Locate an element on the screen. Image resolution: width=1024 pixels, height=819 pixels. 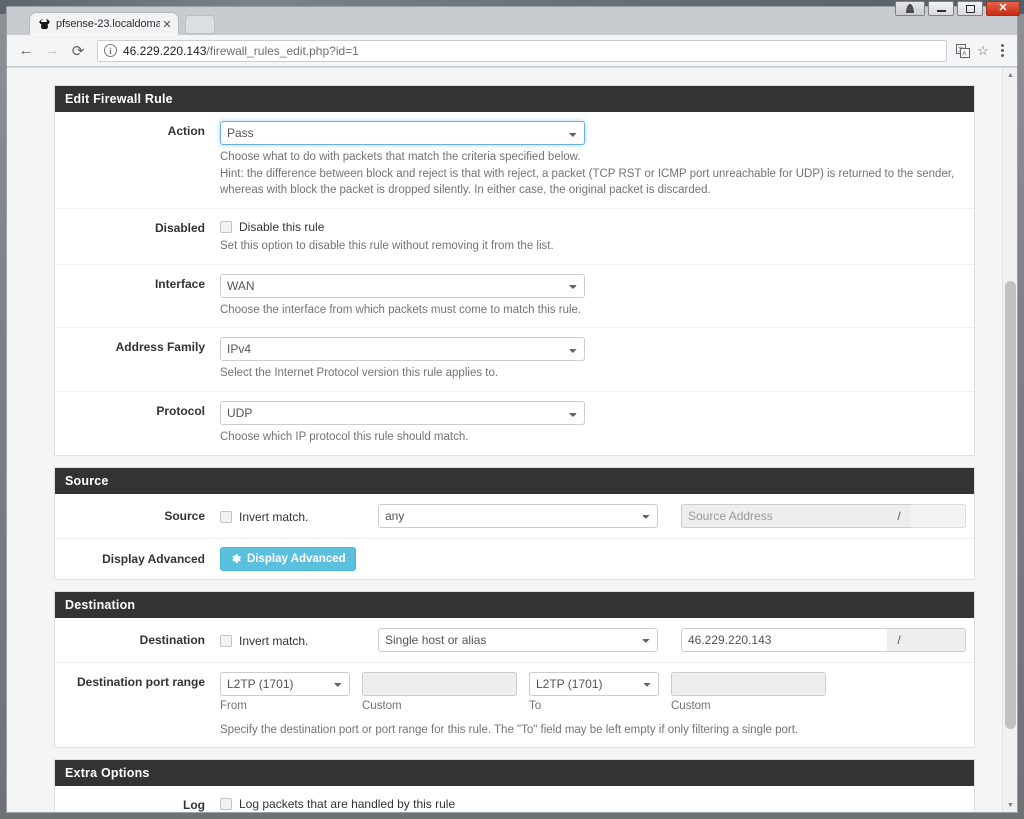
source-invert-cell: Invert match. is located at coordinates (299, 516).